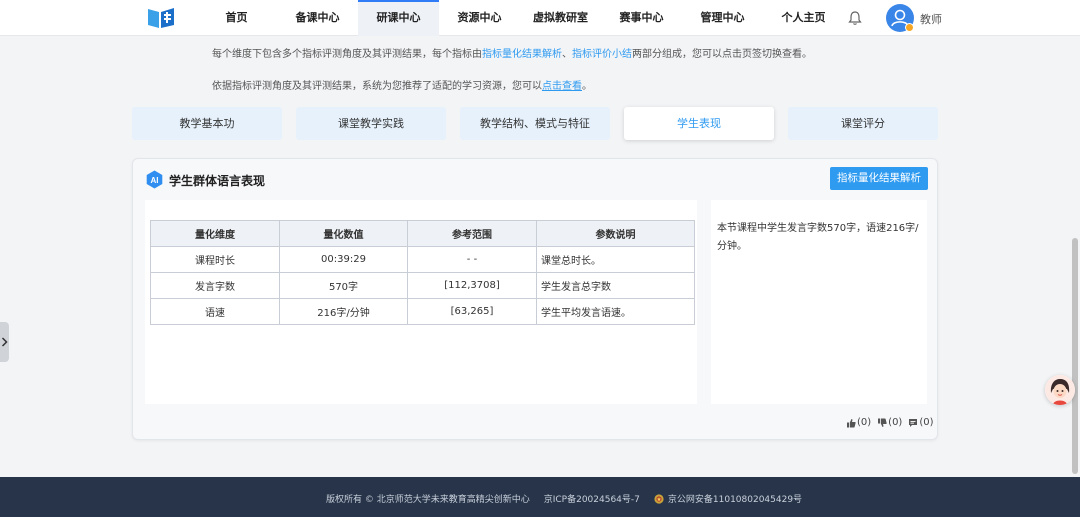  Describe the element at coordinates (819, 302) in the screenshot. I see `summary-panel: 本节课程中学生发言字数570字，语速216字/分钟。` at that location.